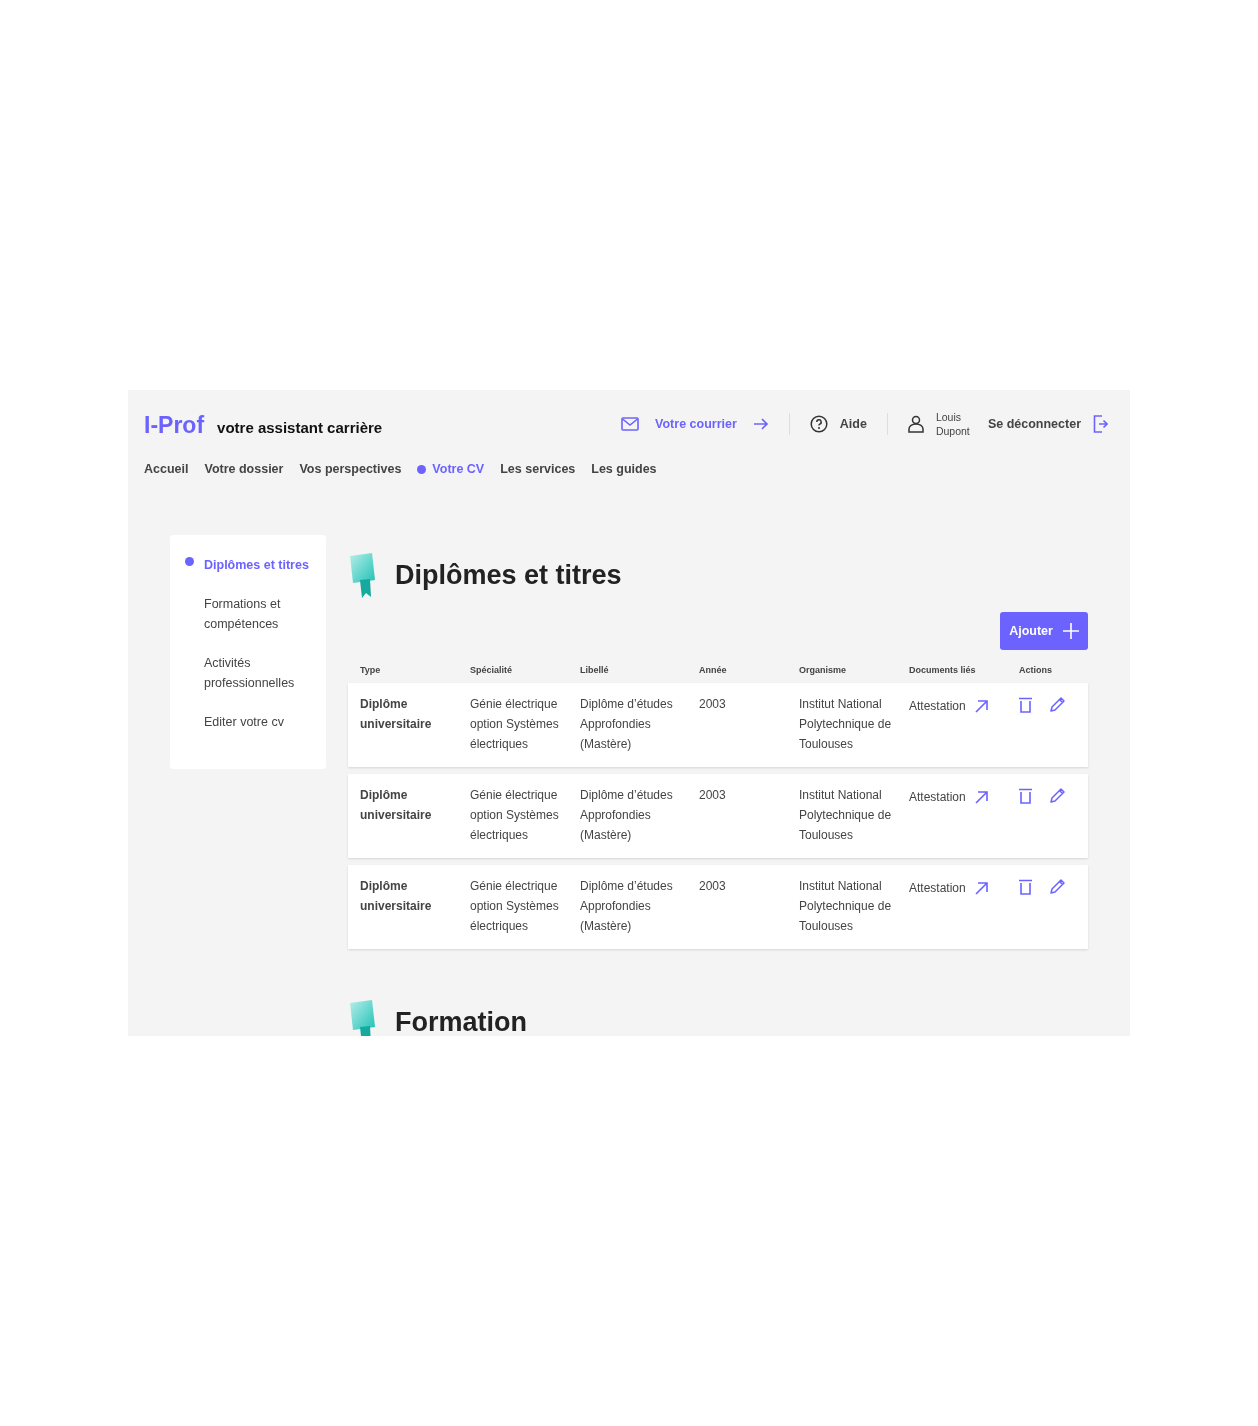  I want to click on logout-icon, so click(1100, 424).